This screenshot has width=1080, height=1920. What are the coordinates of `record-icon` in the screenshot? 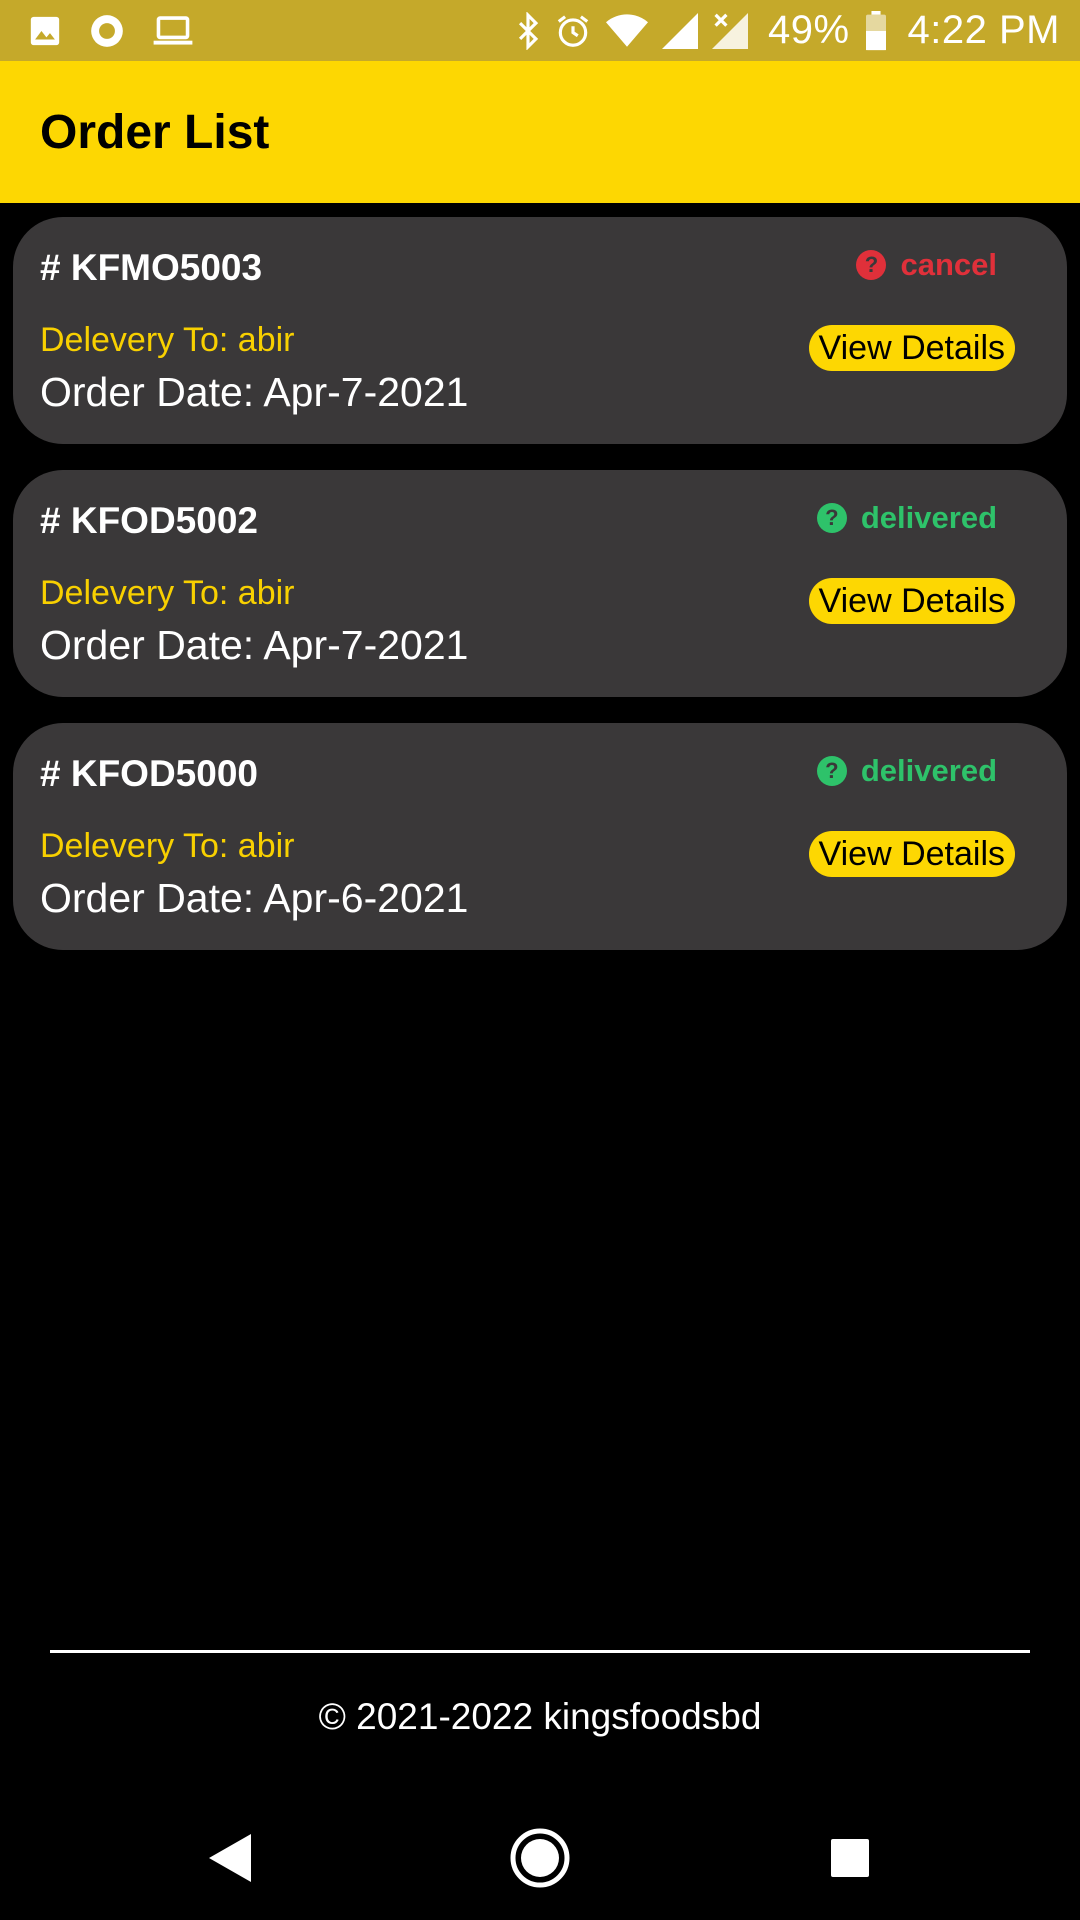 It's located at (107, 31).